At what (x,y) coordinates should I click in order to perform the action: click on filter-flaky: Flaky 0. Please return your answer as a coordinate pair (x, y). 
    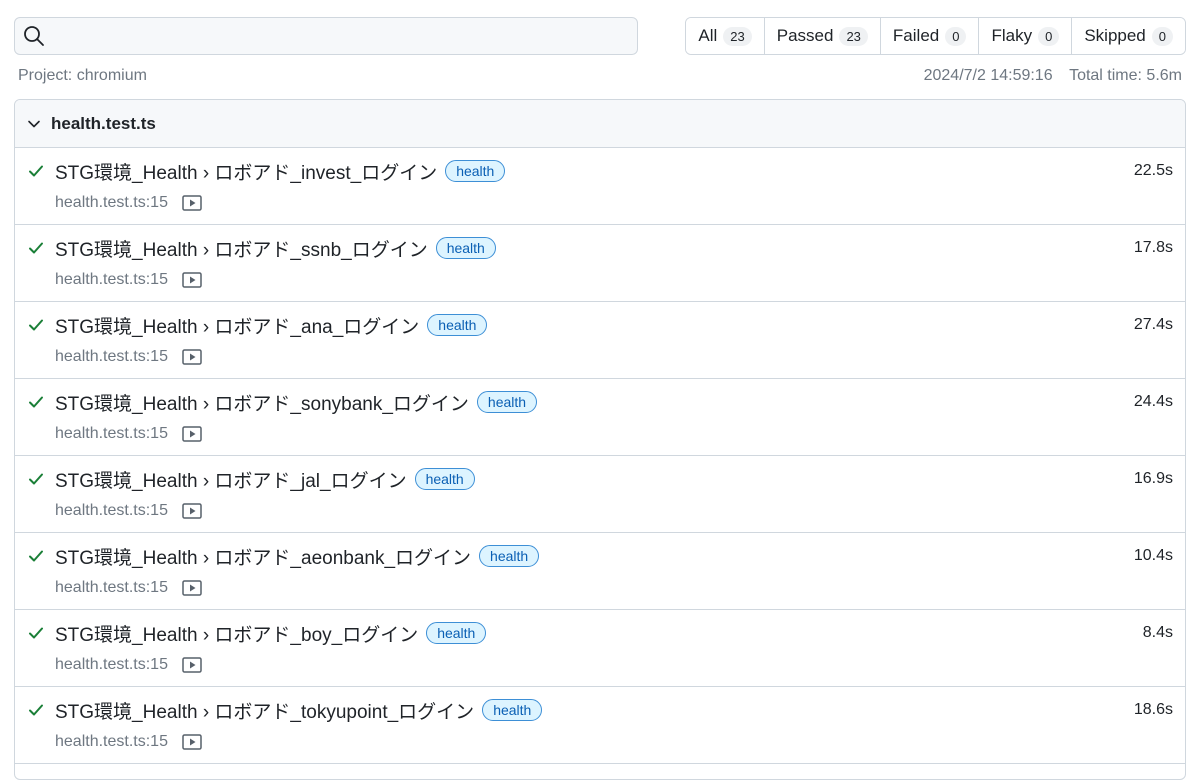
    Looking at the image, I should click on (1025, 36).